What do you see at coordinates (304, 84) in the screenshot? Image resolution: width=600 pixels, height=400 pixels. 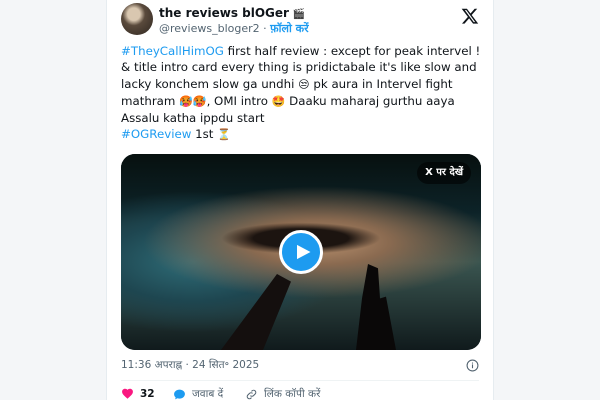 I see `emoji-unamused: 😒` at bounding box center [304, 84].